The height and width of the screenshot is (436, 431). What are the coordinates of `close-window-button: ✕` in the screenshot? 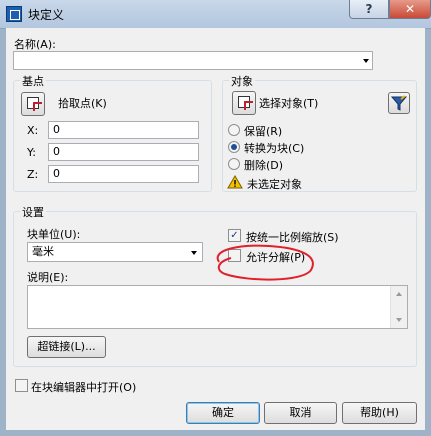 It's located at (410, 9).